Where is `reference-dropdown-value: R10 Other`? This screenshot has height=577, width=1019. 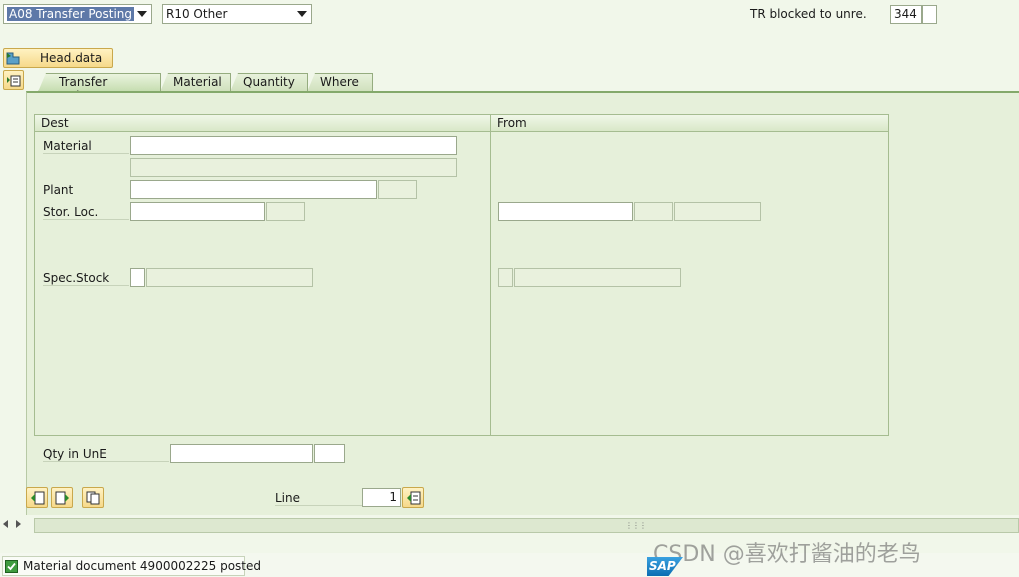
reference-dropdown-value: R10 Other is located at coordinates (197, 14).